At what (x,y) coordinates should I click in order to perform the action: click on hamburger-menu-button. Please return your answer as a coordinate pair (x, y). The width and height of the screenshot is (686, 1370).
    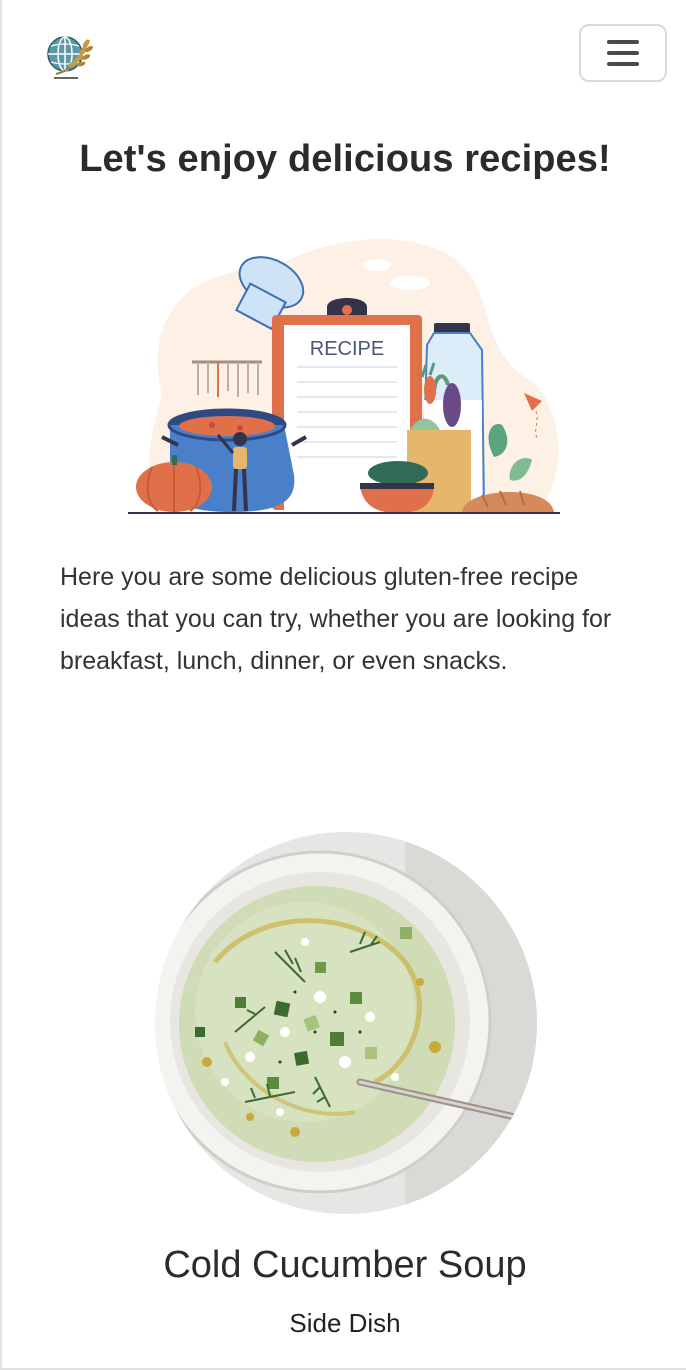
    Looking at the image, I should click on (623, 53).